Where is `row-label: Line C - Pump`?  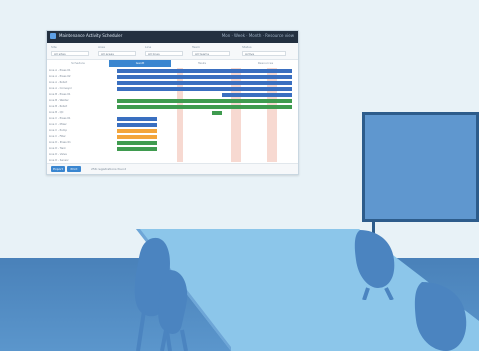
row-label: Line C - Pump is located at coordinates (58, 130).